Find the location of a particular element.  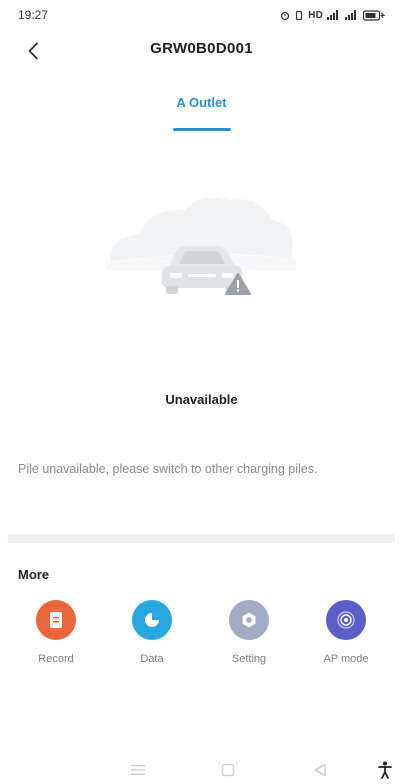

menu-button is located at coordinates (138, 770).